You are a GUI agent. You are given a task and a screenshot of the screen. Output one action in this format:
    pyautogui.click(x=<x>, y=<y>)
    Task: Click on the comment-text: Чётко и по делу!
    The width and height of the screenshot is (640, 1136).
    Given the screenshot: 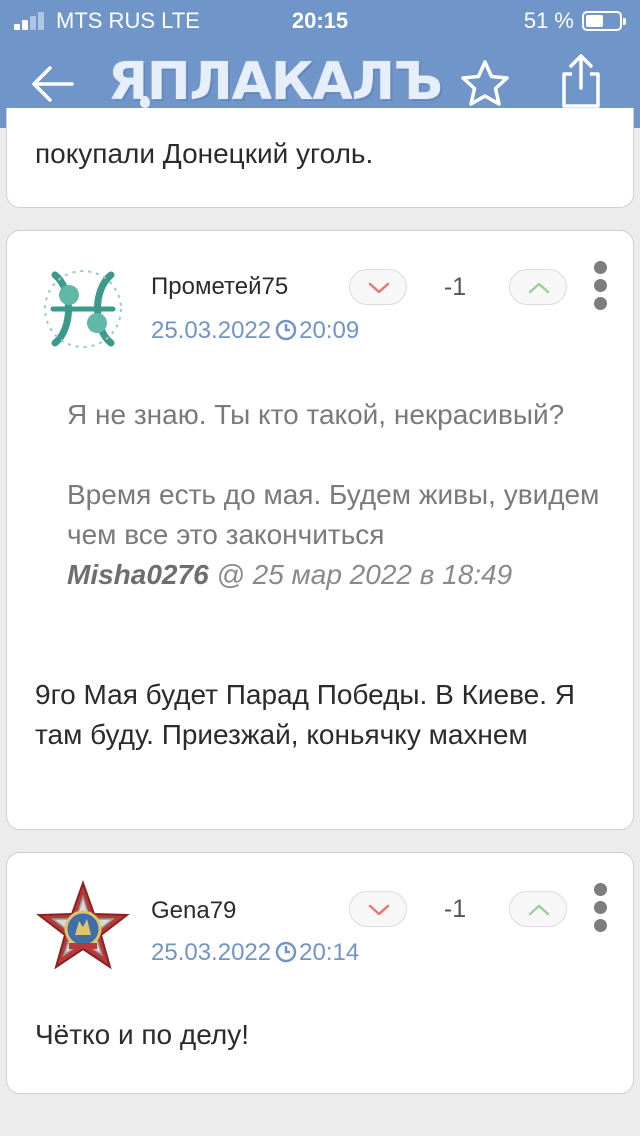 What is the action you would take?
    pyautogui.click(x=142, y=1034)
    